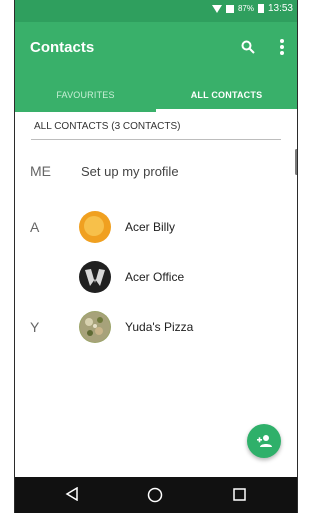 The image size is (320, 513). What do you see at coordinates (239, 494) in the screenshot?
I see `recent-apps-icon` at bounding box center [239, 494].